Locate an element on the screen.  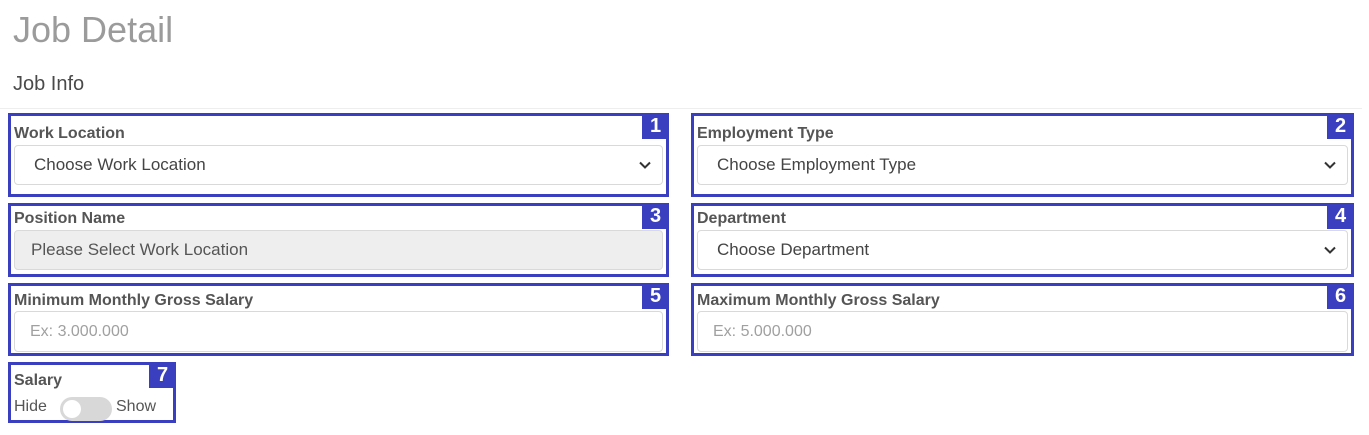
department-value: Choose Department is located at coordinates (793, 249).